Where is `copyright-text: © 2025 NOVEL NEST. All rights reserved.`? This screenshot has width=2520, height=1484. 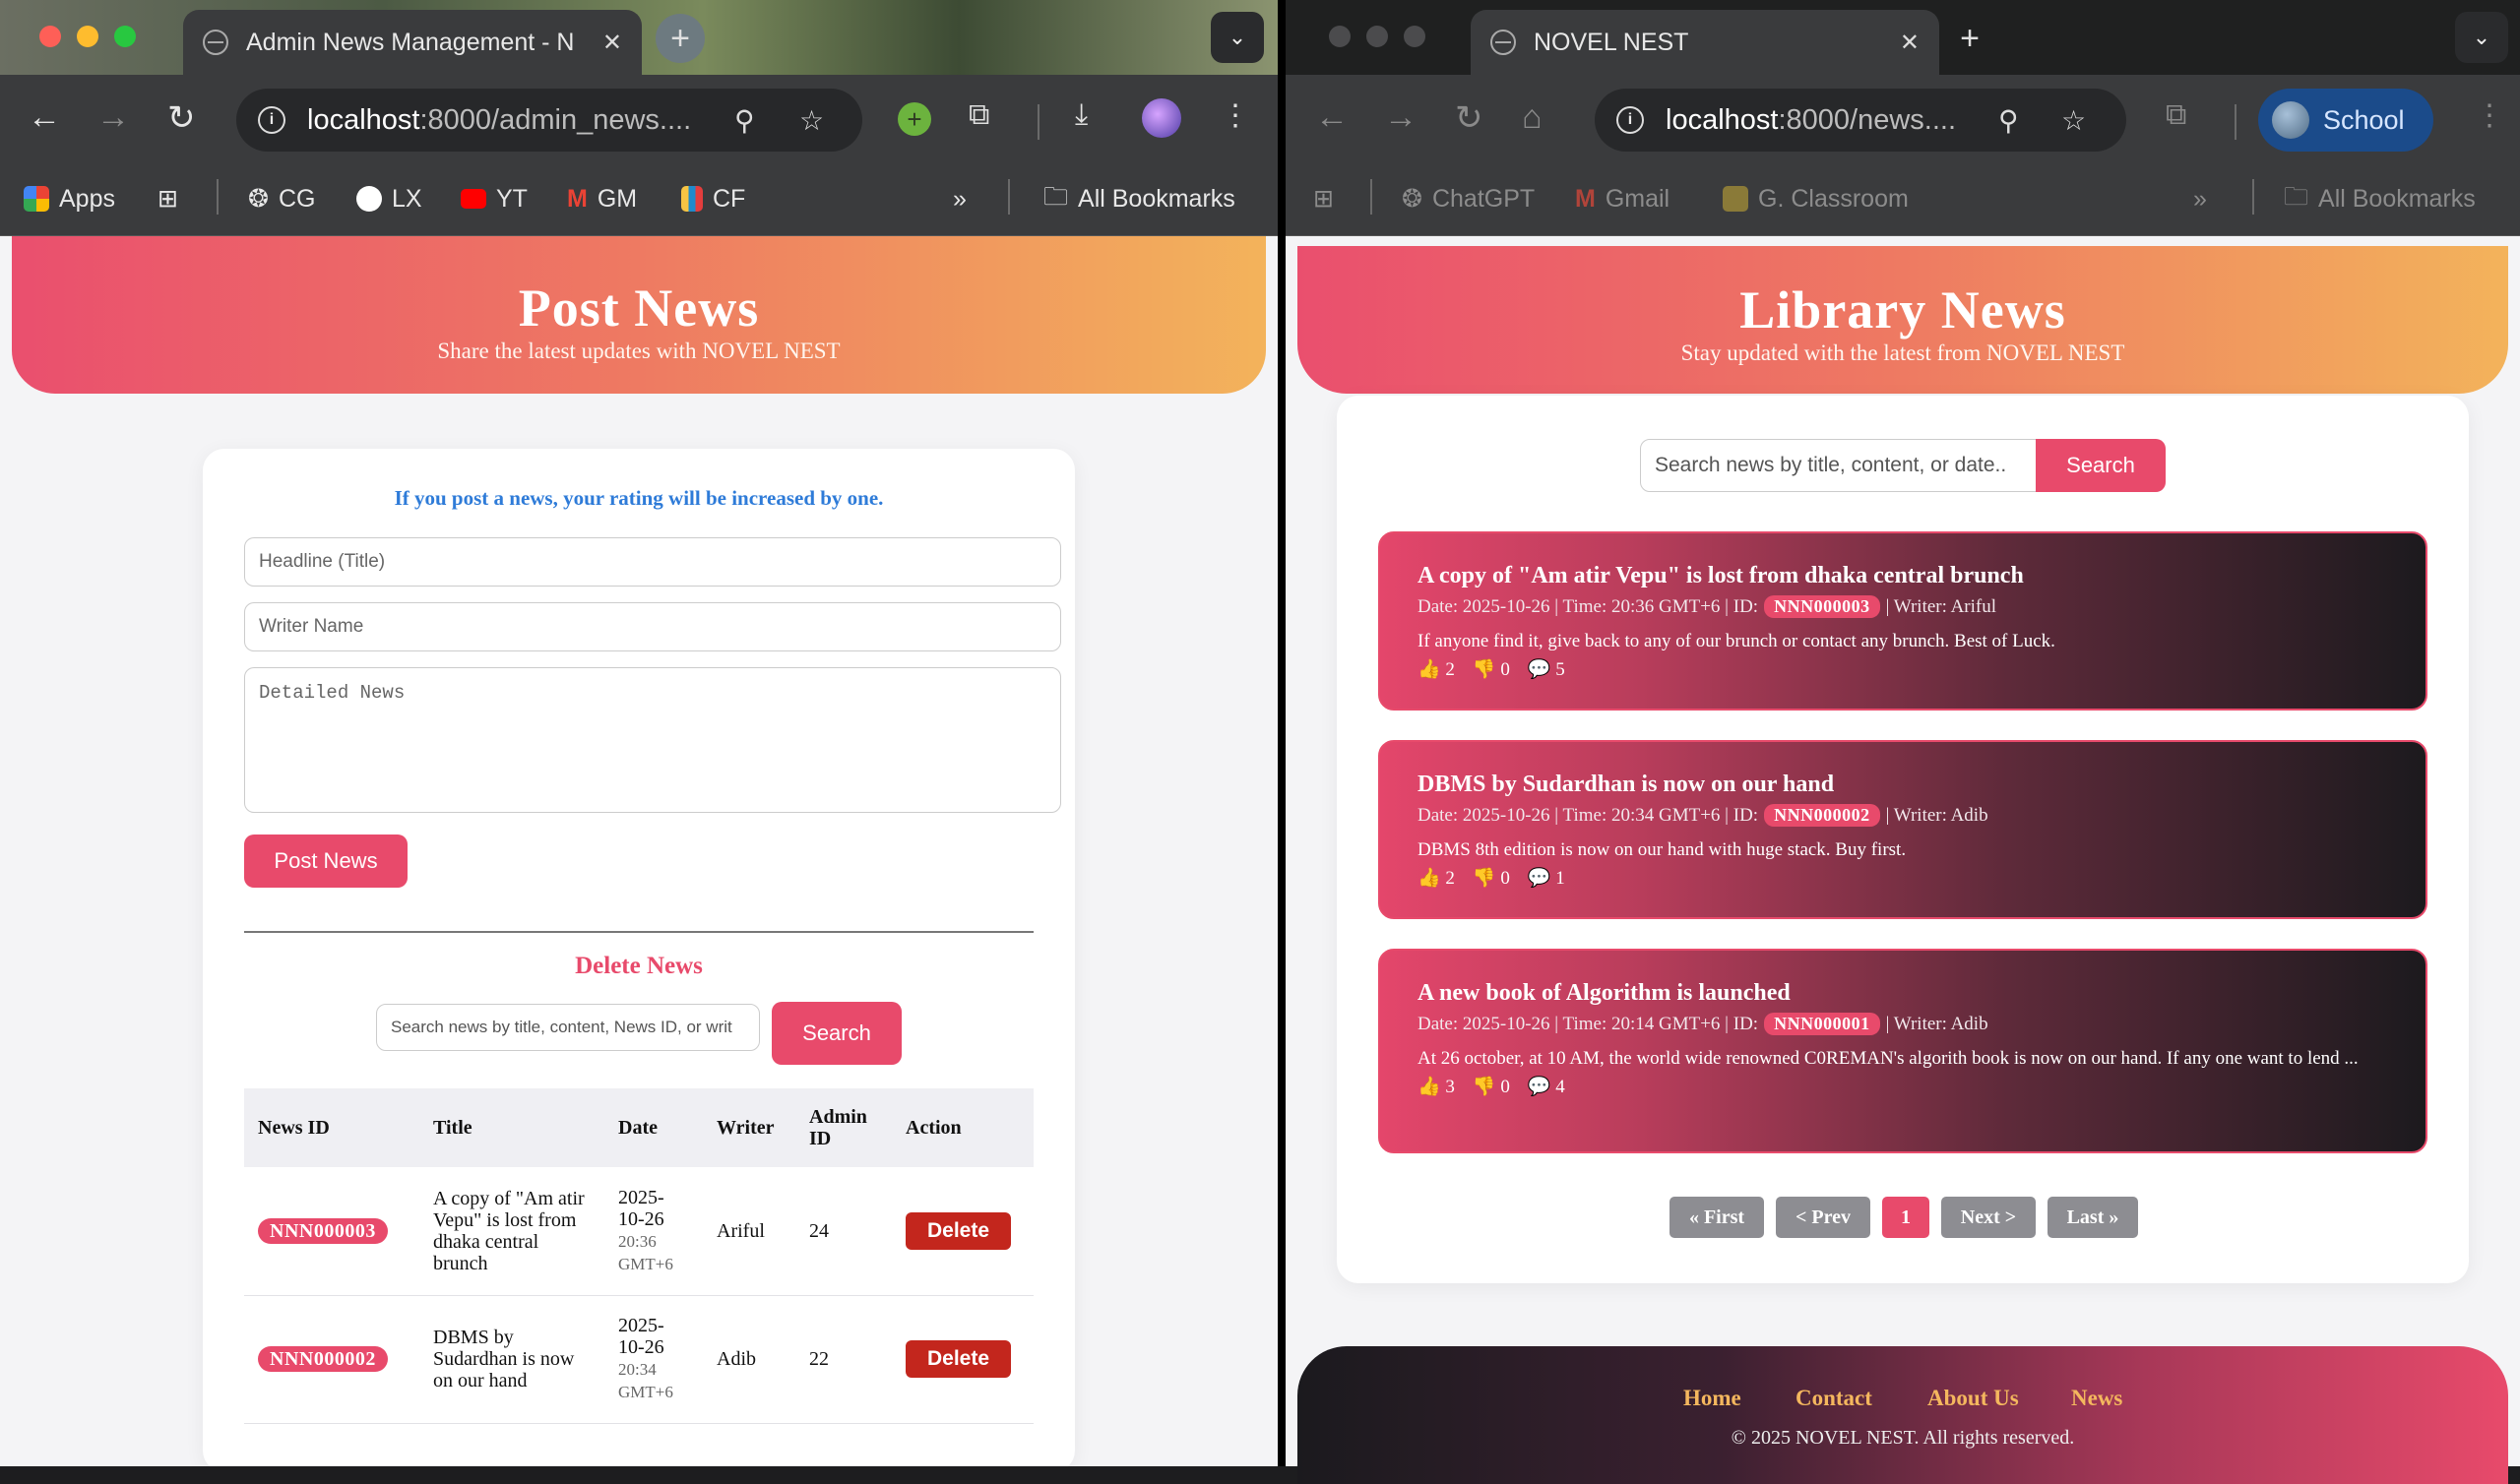
copyright-text: © 2025 NOVEL NEST. All rights reserved. is located at coordinates (1903, 1438).